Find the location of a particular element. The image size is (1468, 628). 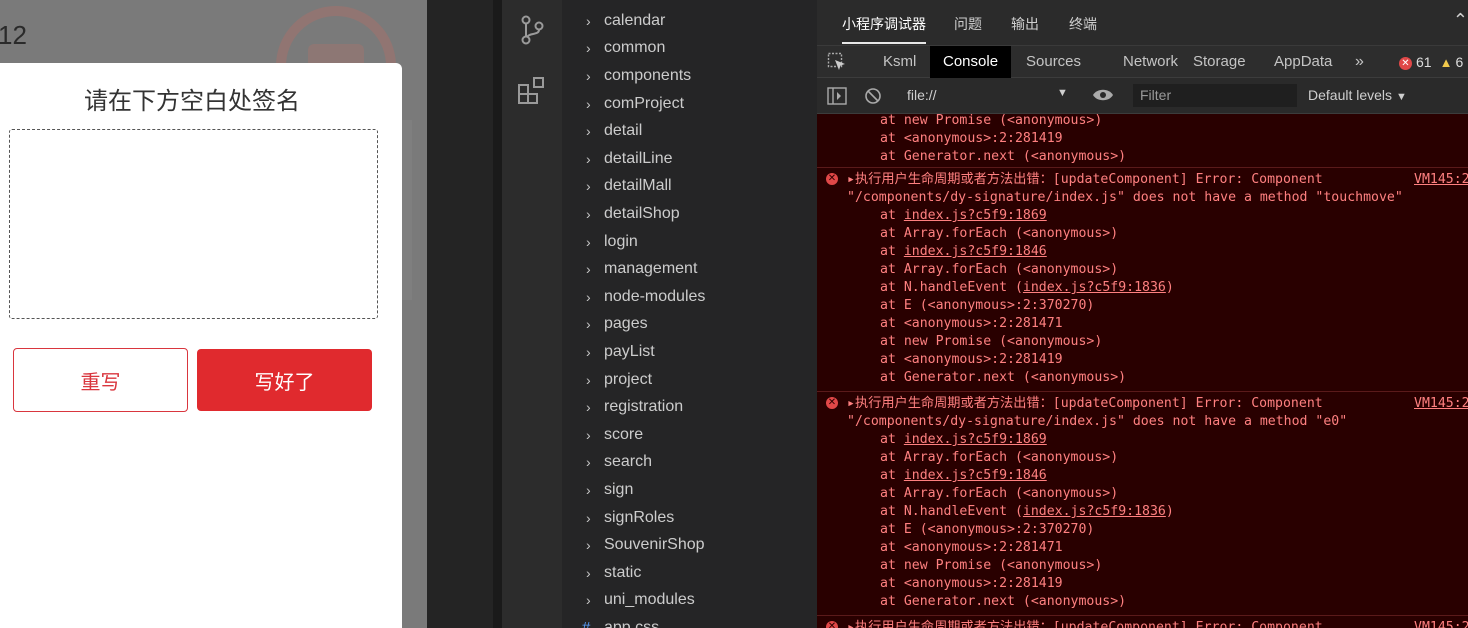

sidebar-toggle-icon is located at coordinates (837, 98).